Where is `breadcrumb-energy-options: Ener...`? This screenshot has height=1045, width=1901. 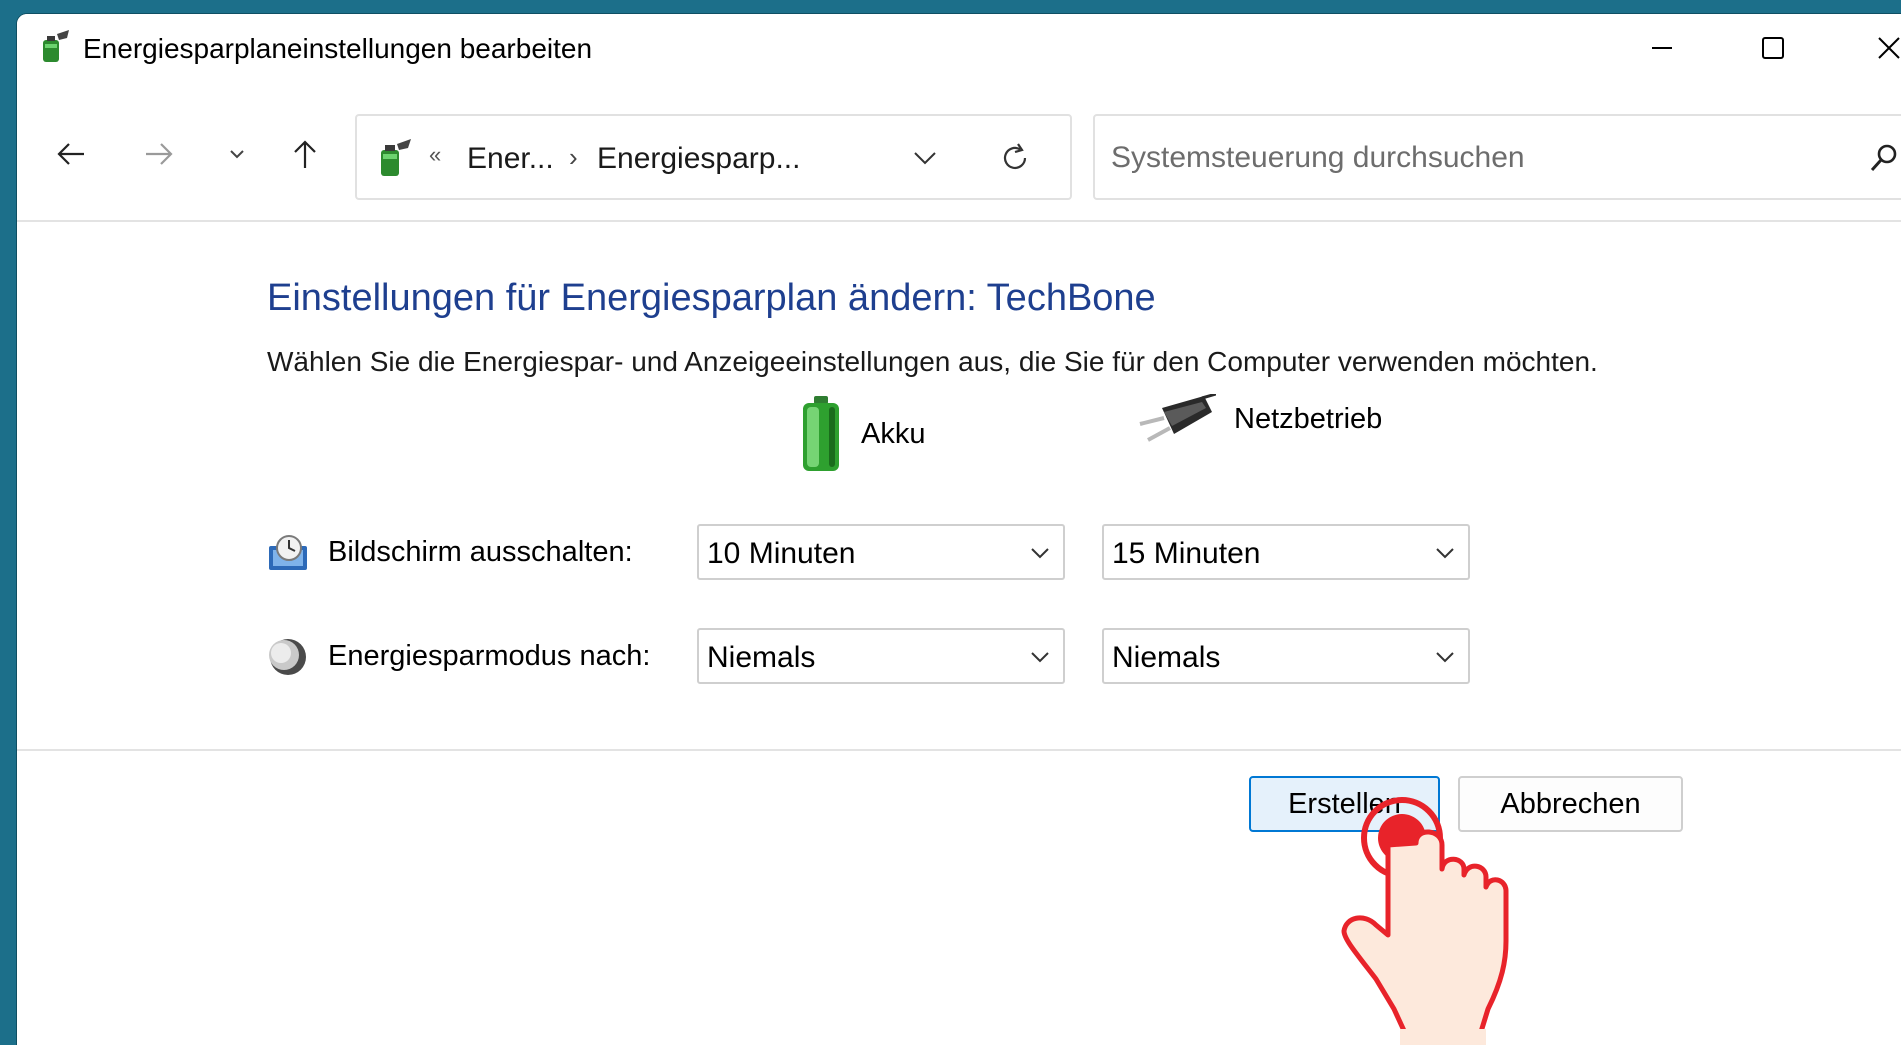 breadcrumb-energy-options: Ener... is located at coordinates (510, 159).